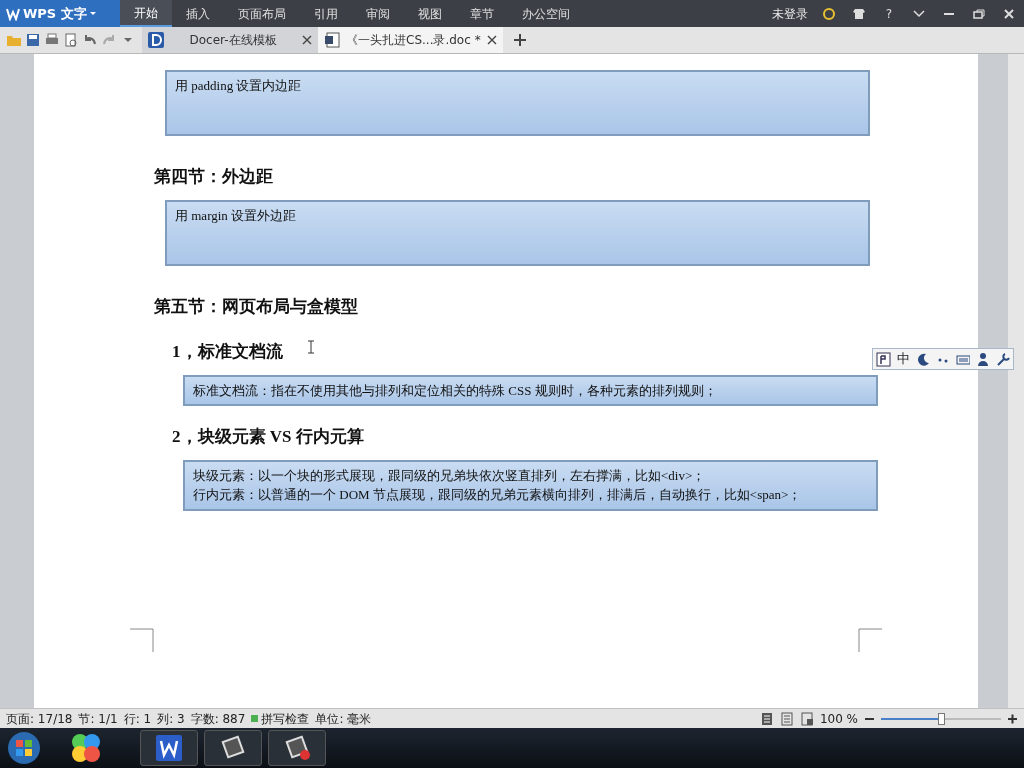 This screenshot has width=1024, height=768. Describe the element at coordinates (1016, 381) in the screenshot. I see `scrollbar` at that location.